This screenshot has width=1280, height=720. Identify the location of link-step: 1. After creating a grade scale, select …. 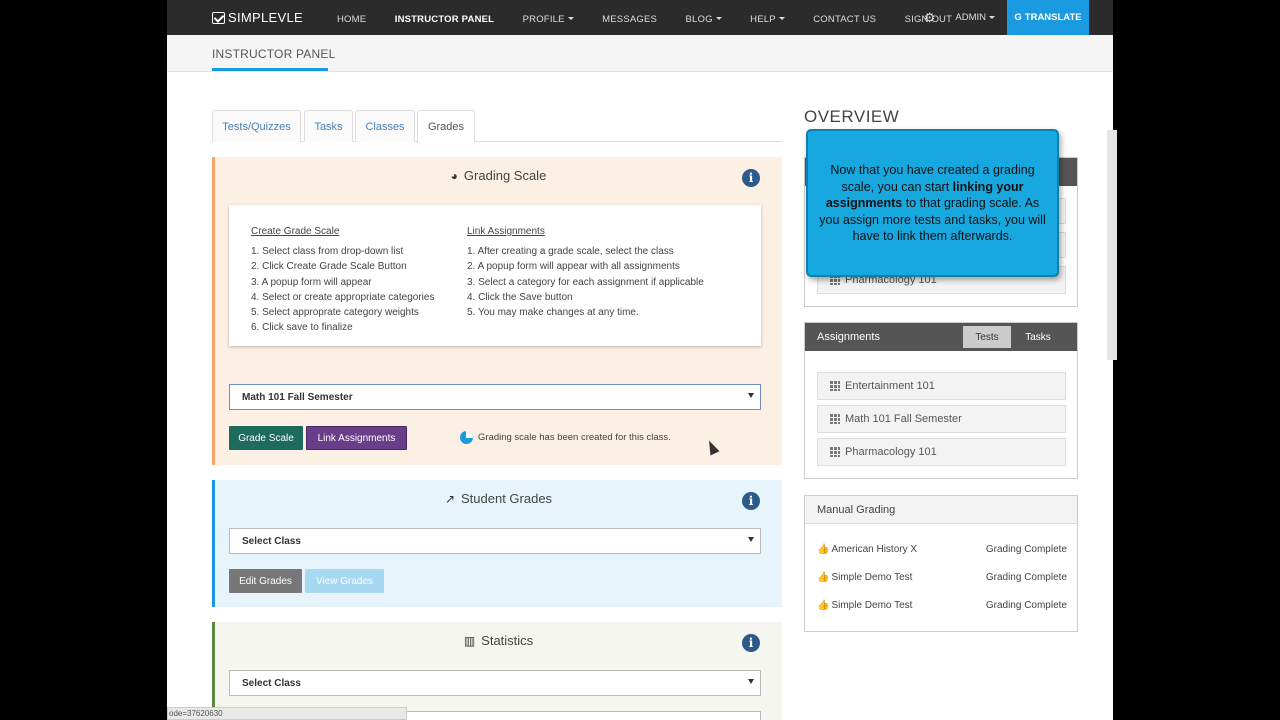
(570, 252).